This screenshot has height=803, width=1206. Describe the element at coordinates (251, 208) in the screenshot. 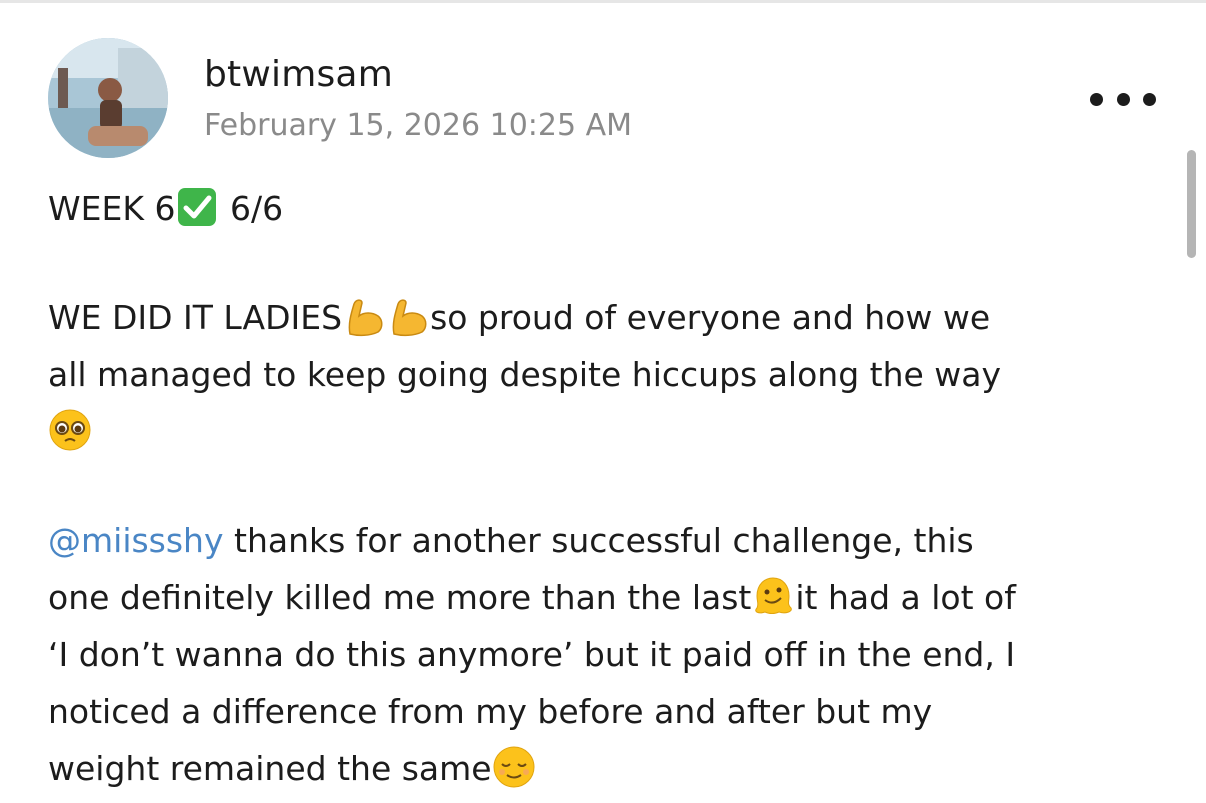

I see `post-text: 6/6` at that location.